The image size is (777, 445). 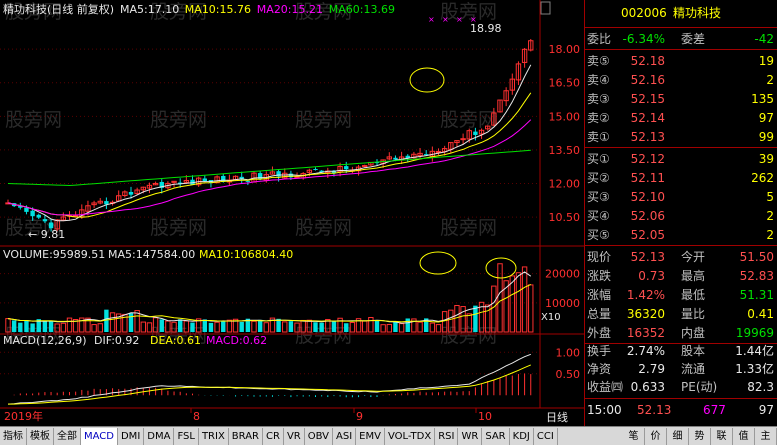 I want to click on ask-volume: 99, so click(x=766, y=137).